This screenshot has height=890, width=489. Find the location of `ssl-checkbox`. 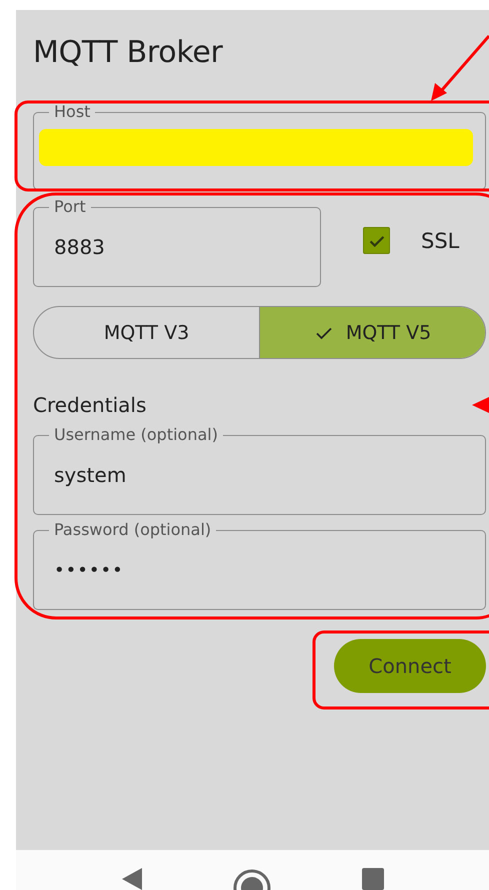

ssl-checkbox is located at coordinates (376, 240).